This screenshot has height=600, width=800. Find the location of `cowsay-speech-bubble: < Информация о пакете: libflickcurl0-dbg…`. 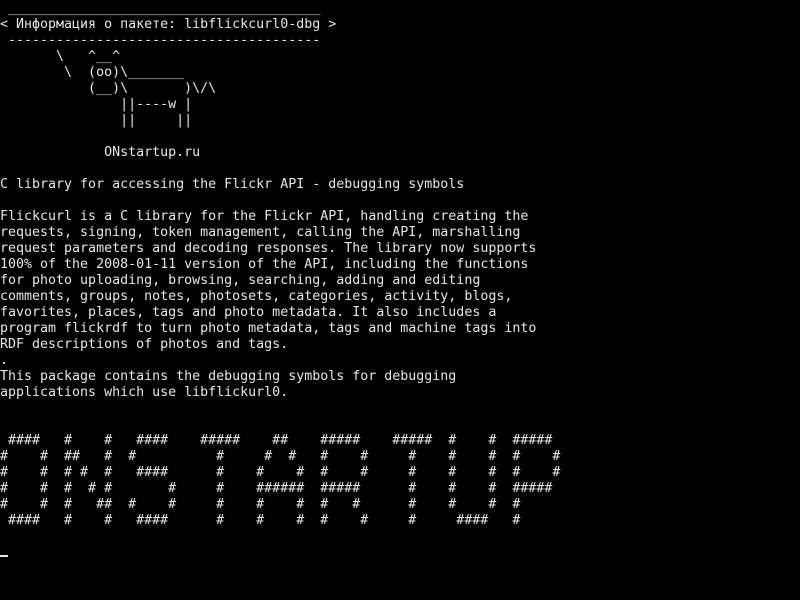

cowsay-speech-bubble: < Информация о пакете: libflickcurl0-dbg… is located at coordinates (168, 24).